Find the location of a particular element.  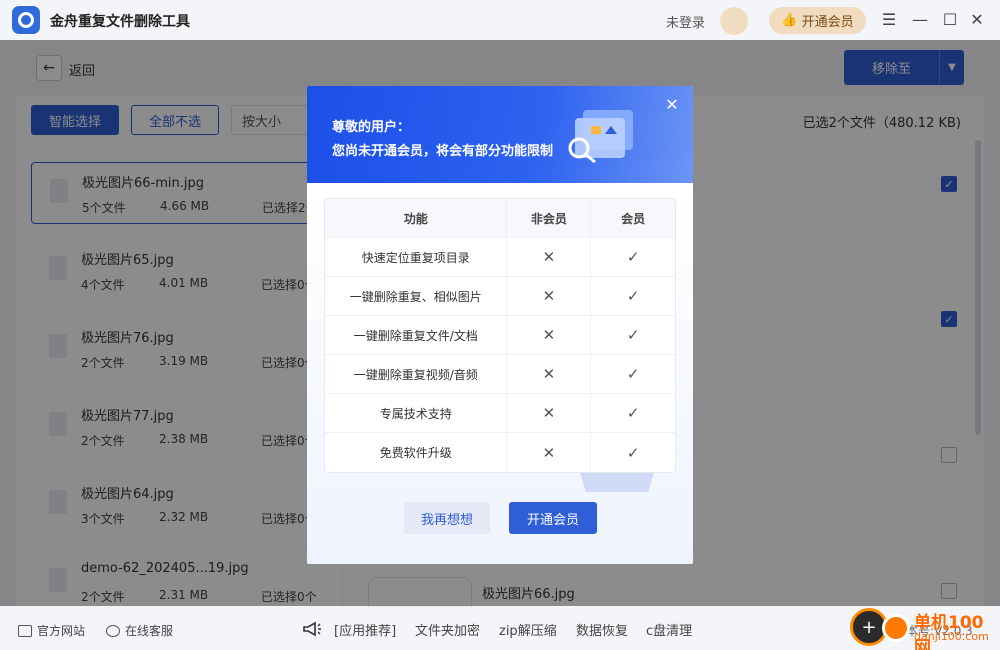

table-row: 快速定位重复项目录 ✕ ✓ is located at coordinates (500, 257).